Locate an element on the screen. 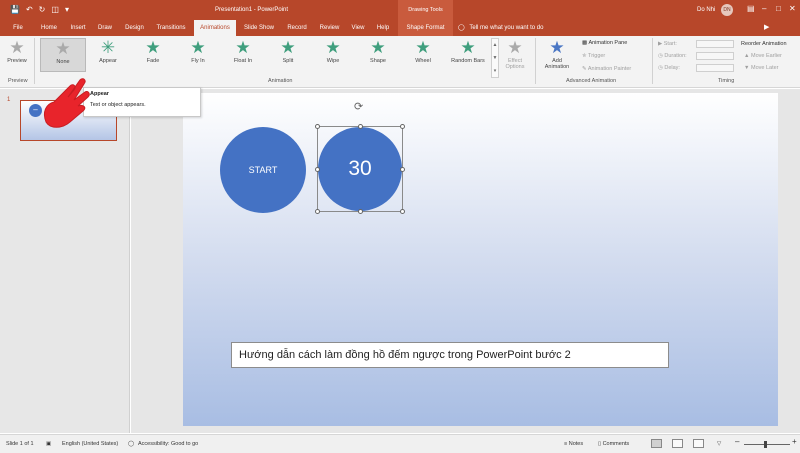 Image resolution: width=800 pixels, height=453 pixels. normal-view-icon is located at coordinates (656, 443).